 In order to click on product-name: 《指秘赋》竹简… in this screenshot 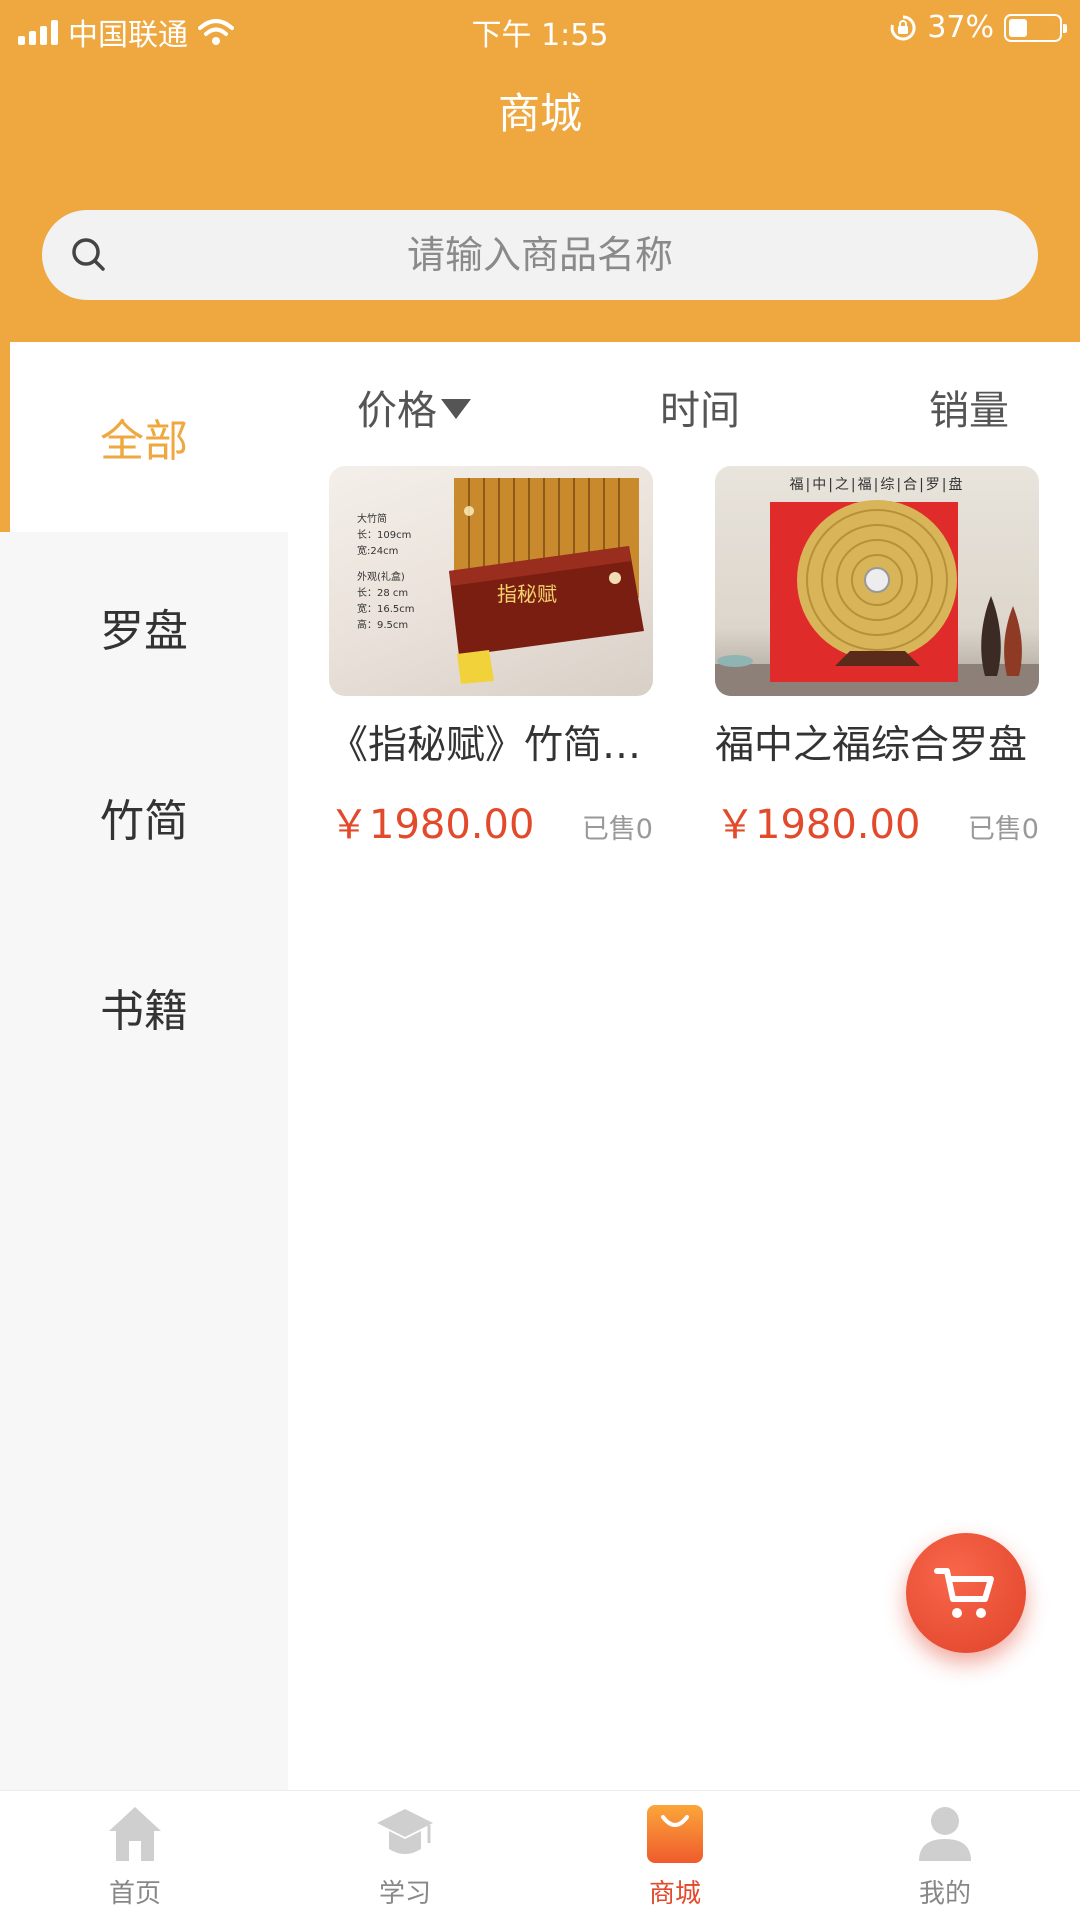, I will do `click(491, 742)`.